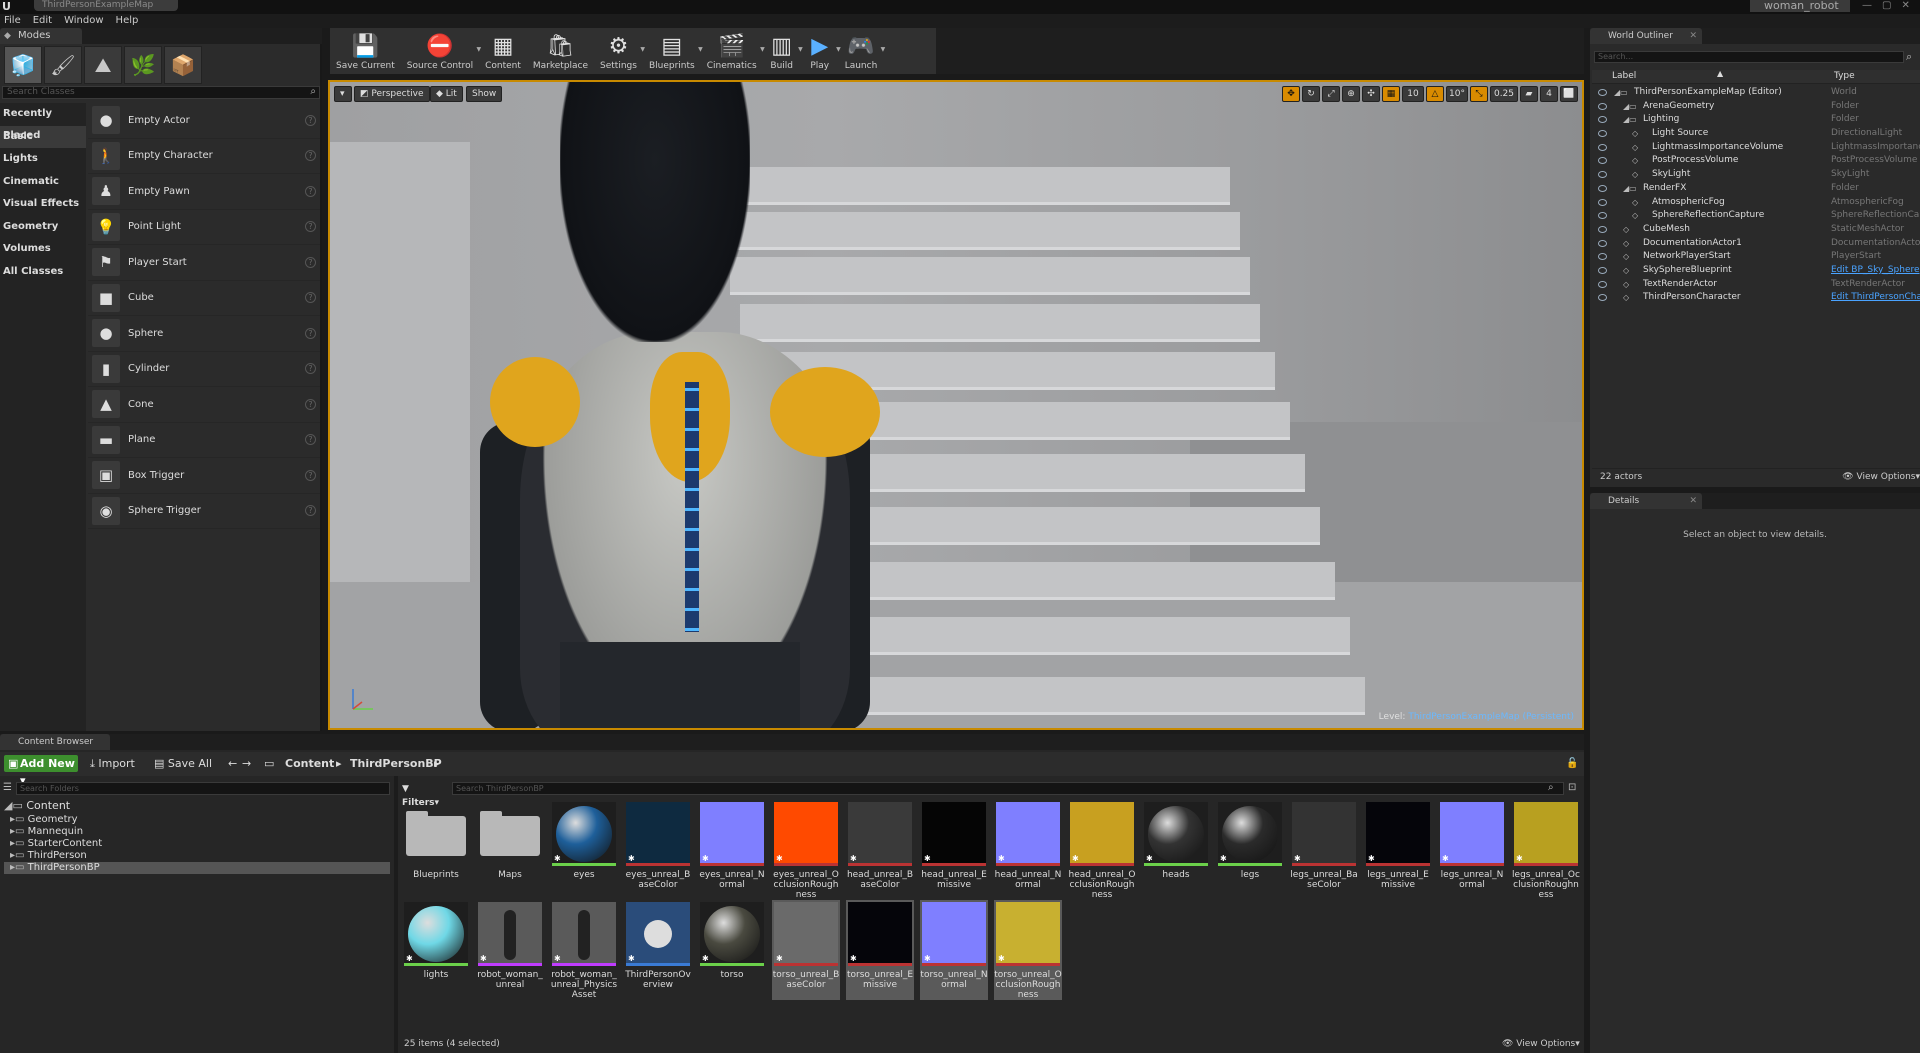  What do you see at coordinates (197, 856) in the screenshot?
I see `folder-tree-item: ▸▭ ThirdPerson` at bounding box center [197, 856].